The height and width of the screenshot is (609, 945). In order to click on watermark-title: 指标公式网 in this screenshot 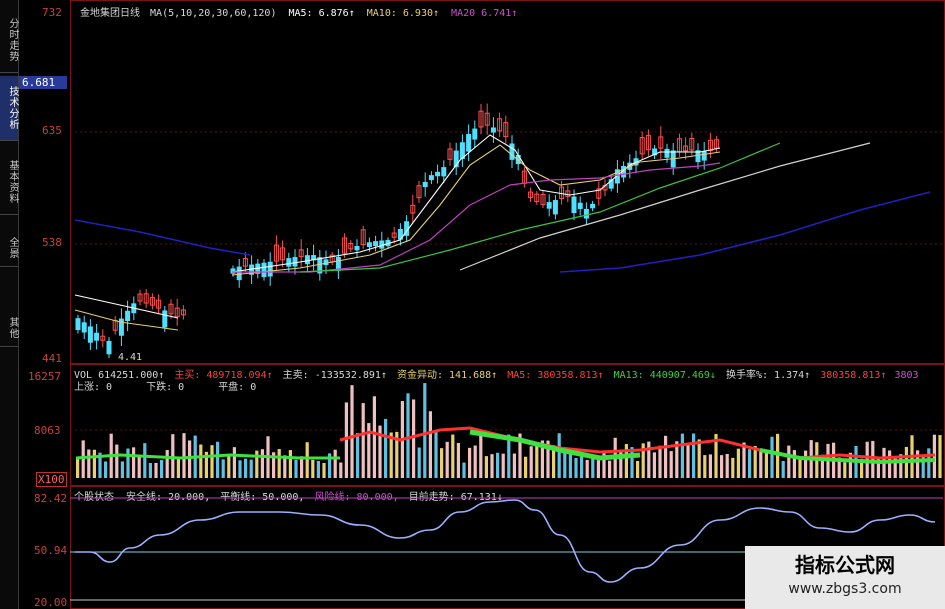, I will do `click(845, 565)`.